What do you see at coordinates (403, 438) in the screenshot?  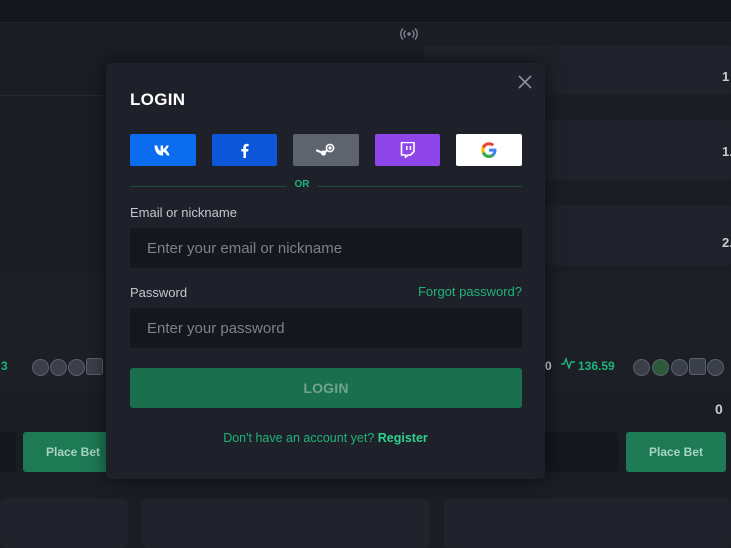 I see `register-link: Register` at bounding box center [403, 438].